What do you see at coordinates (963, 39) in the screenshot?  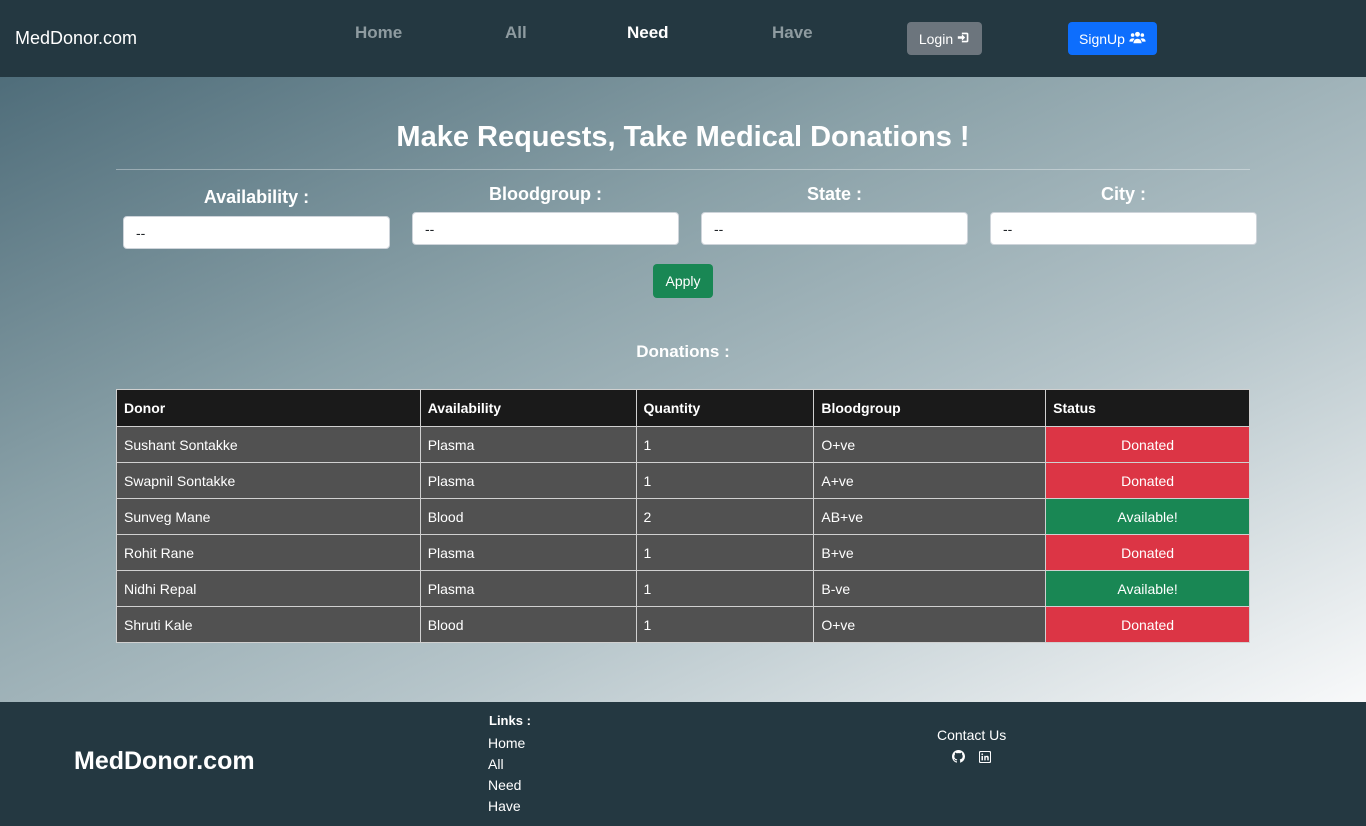 I see `sign-in-icon` at bounding box center [963, 39].